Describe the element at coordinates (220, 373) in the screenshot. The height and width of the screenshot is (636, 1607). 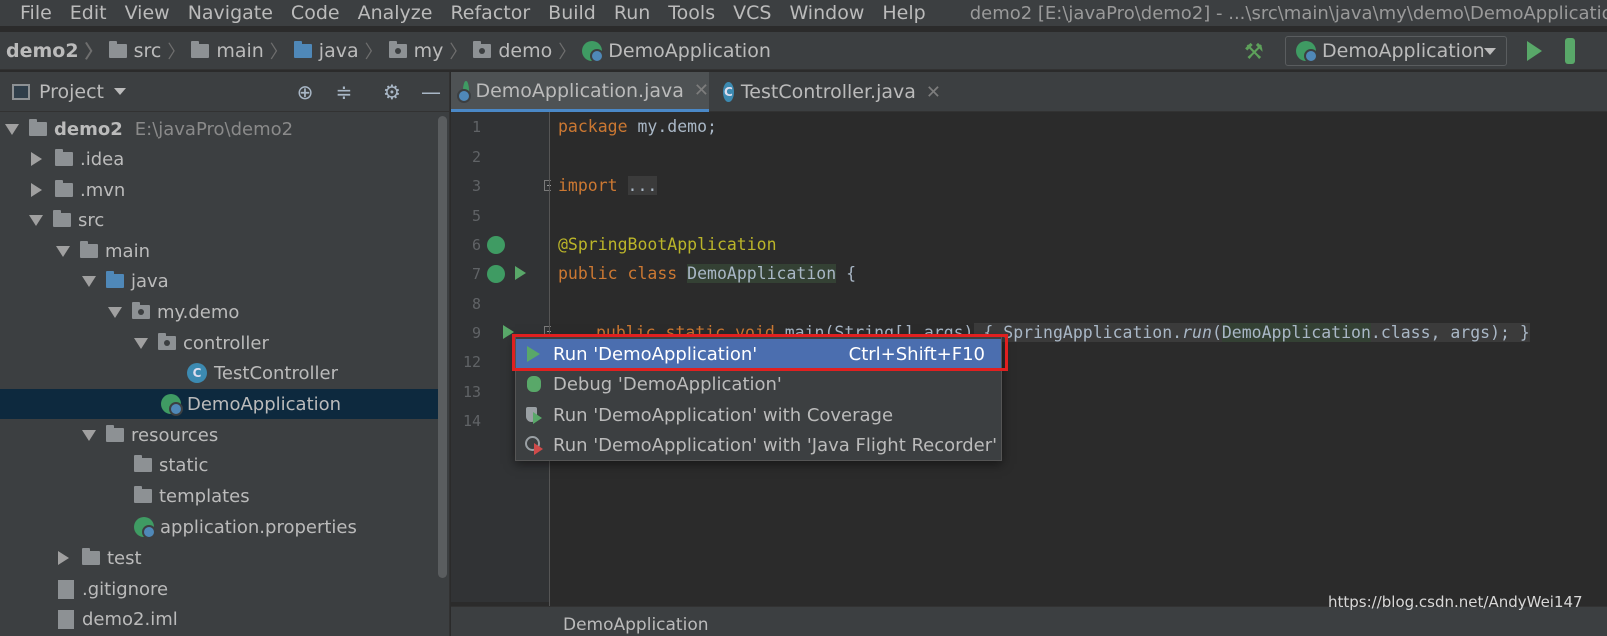
I see `tree-item-testcontroller: C TestController` at that location.